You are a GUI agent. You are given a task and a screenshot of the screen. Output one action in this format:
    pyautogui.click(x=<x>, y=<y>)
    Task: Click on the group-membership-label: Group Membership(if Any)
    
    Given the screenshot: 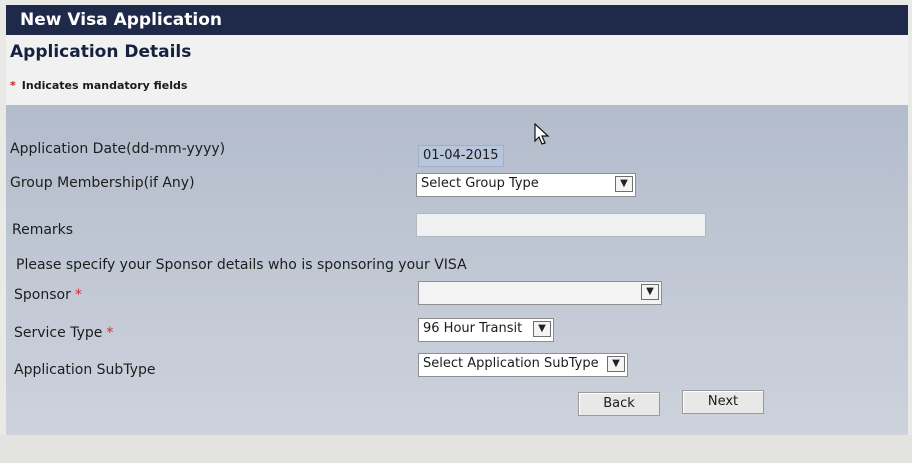 What is the action you would take?
    pyautogui.click(x=102, y=183)
    